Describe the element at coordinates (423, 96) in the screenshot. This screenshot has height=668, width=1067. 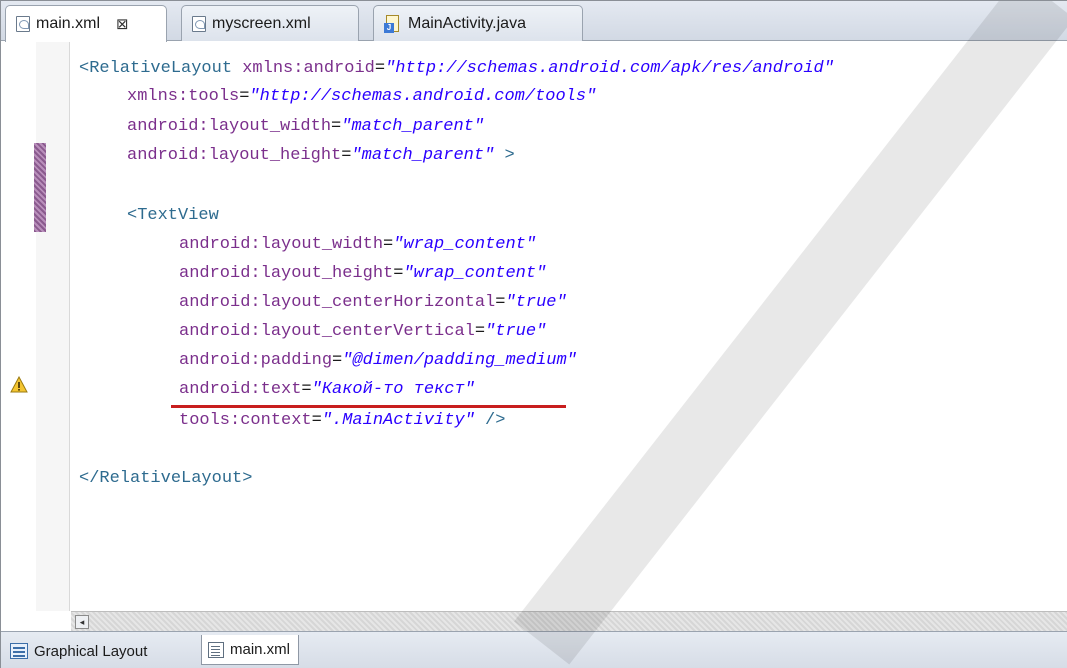
I see `xml-value: "http://schemas.android.com/tools"` at that location.